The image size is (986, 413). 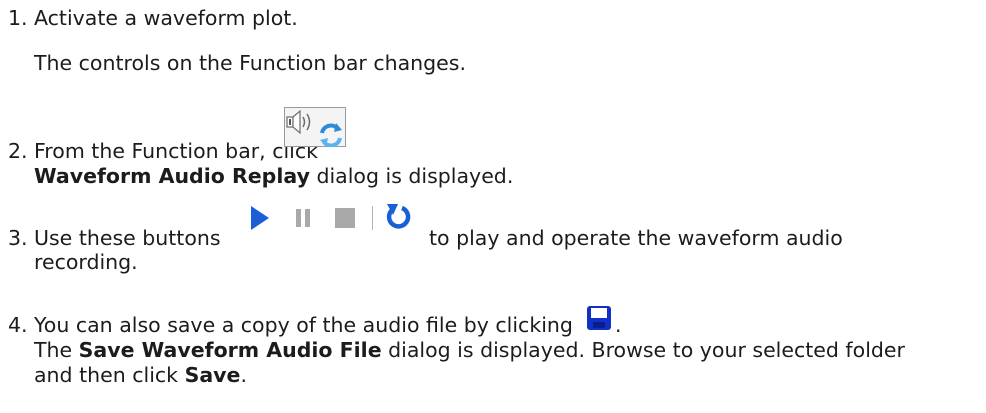 What do you see at coordinates (18, 325) in the screenshot?
I see `step-4-number: 4.` at bounding box center [18, 325].